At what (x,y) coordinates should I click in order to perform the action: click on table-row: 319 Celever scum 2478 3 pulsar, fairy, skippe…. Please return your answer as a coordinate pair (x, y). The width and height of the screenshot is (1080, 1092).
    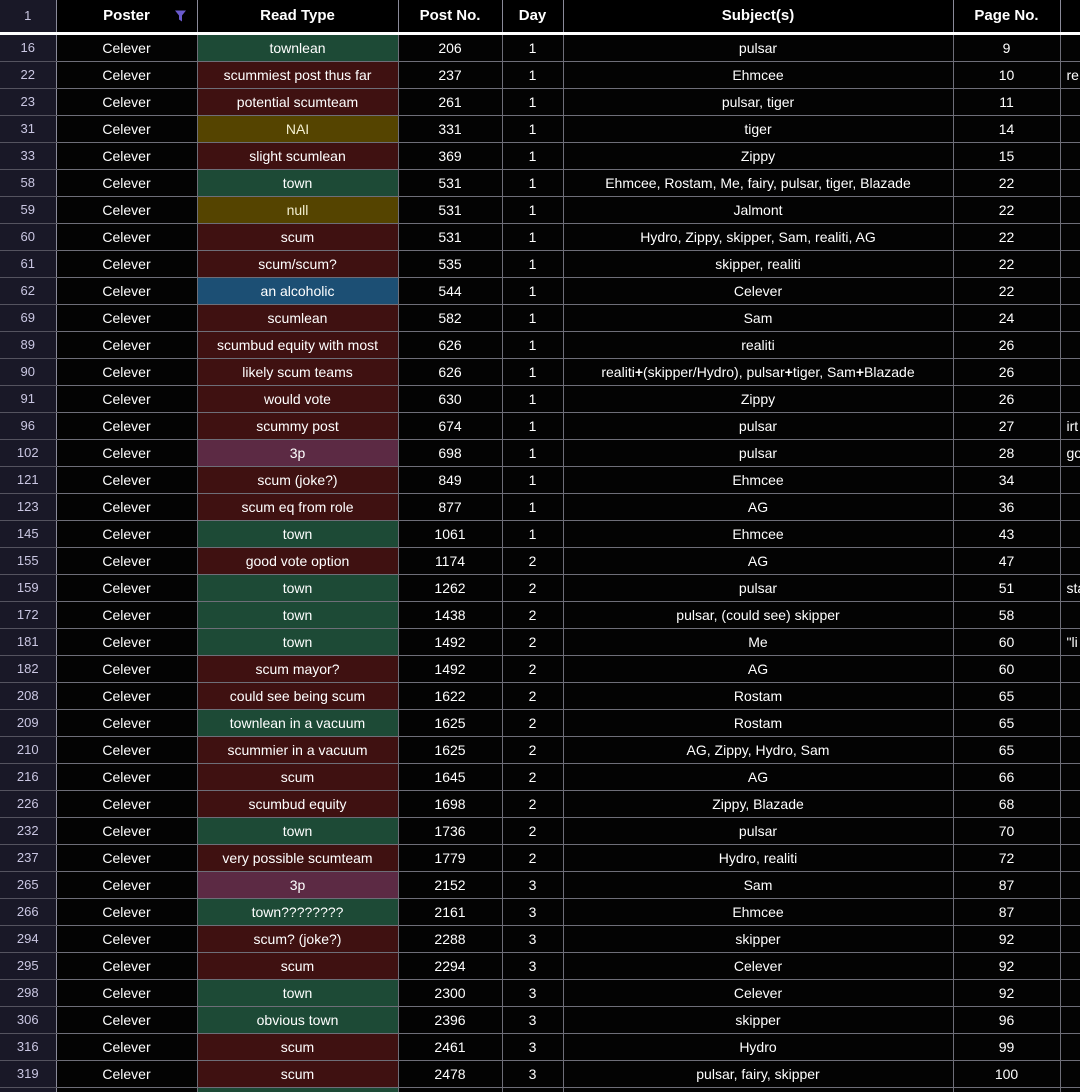
    Looking at the image, I should click on (540, 1074).